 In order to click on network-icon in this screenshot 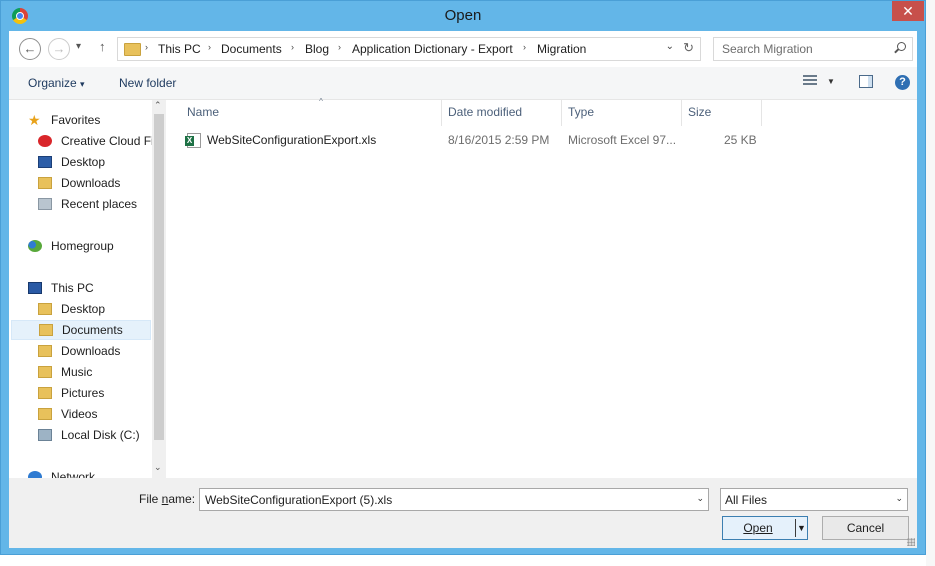, I will do `click(35, 474)`.